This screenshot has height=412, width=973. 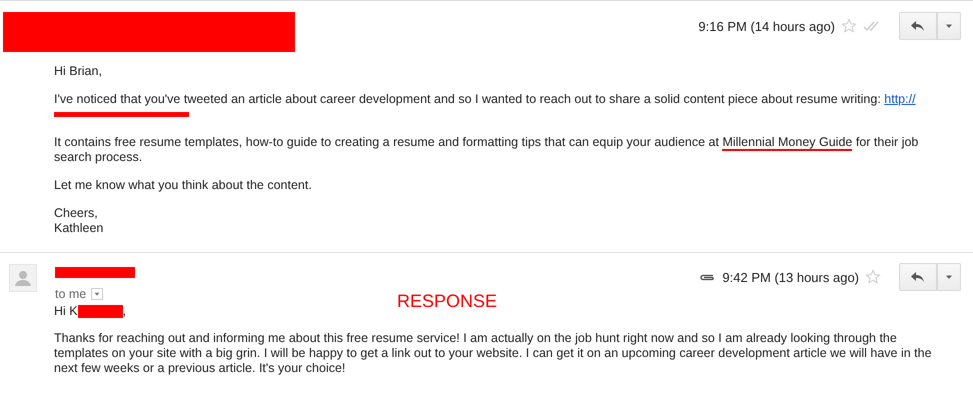 What do you see at coordinates (100, 311) in the screenshot?
I see `redaction-bar` at bounding box center [100, 311].